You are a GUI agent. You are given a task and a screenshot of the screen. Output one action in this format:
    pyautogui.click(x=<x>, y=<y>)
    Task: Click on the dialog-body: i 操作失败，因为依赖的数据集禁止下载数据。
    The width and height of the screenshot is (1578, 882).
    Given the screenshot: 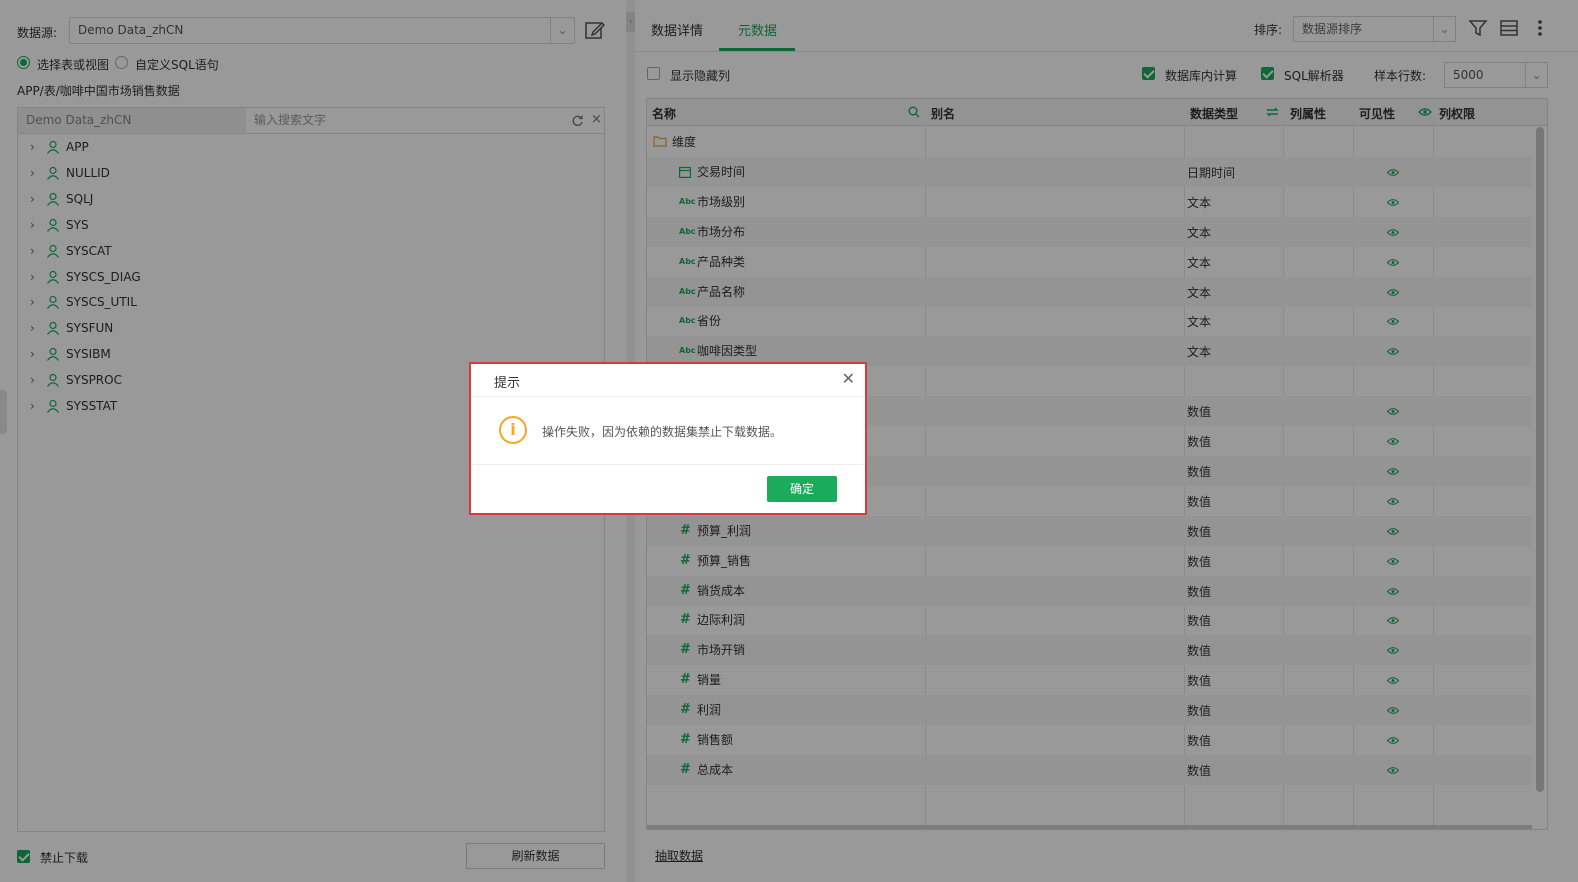 What is the action you would take?
    pyautogui.click(x=668, y=431)
    